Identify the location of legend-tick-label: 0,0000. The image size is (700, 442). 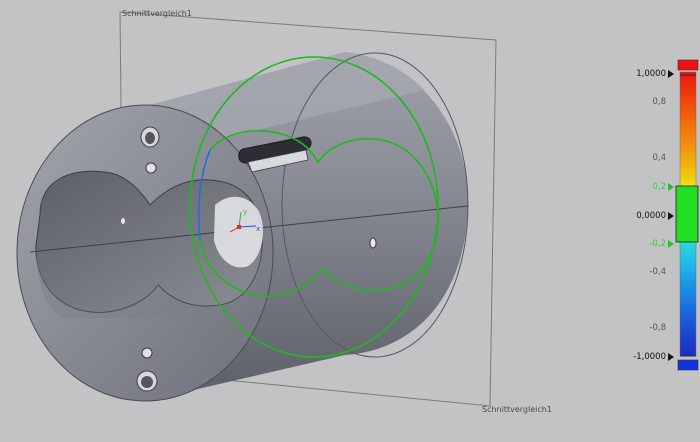
(651, 216).